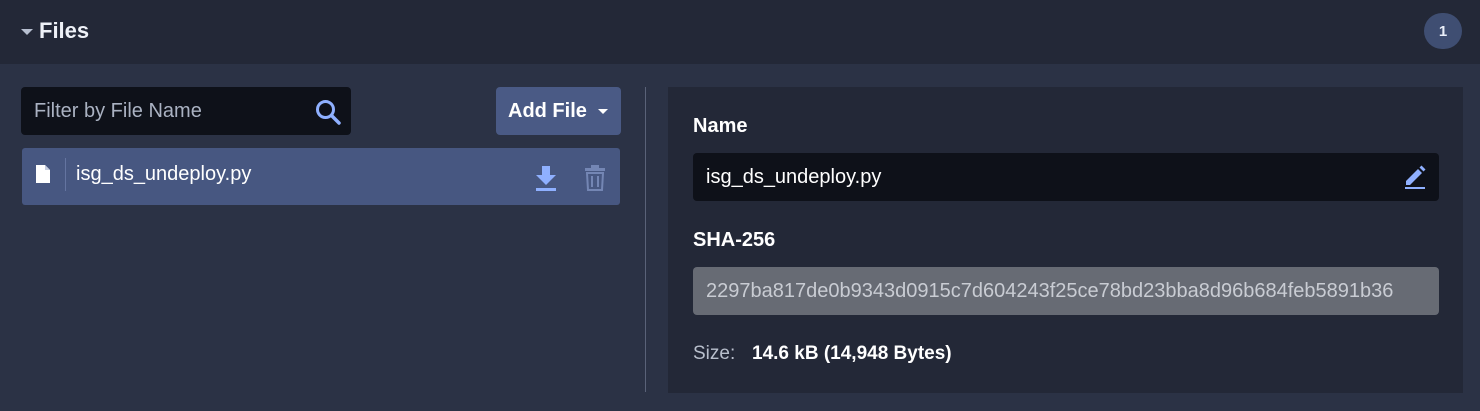 The image size is (1480, 411). Describe the element at coordinates (27, 32) in the screenshot. I see `collapse-caret-icon` at that location.